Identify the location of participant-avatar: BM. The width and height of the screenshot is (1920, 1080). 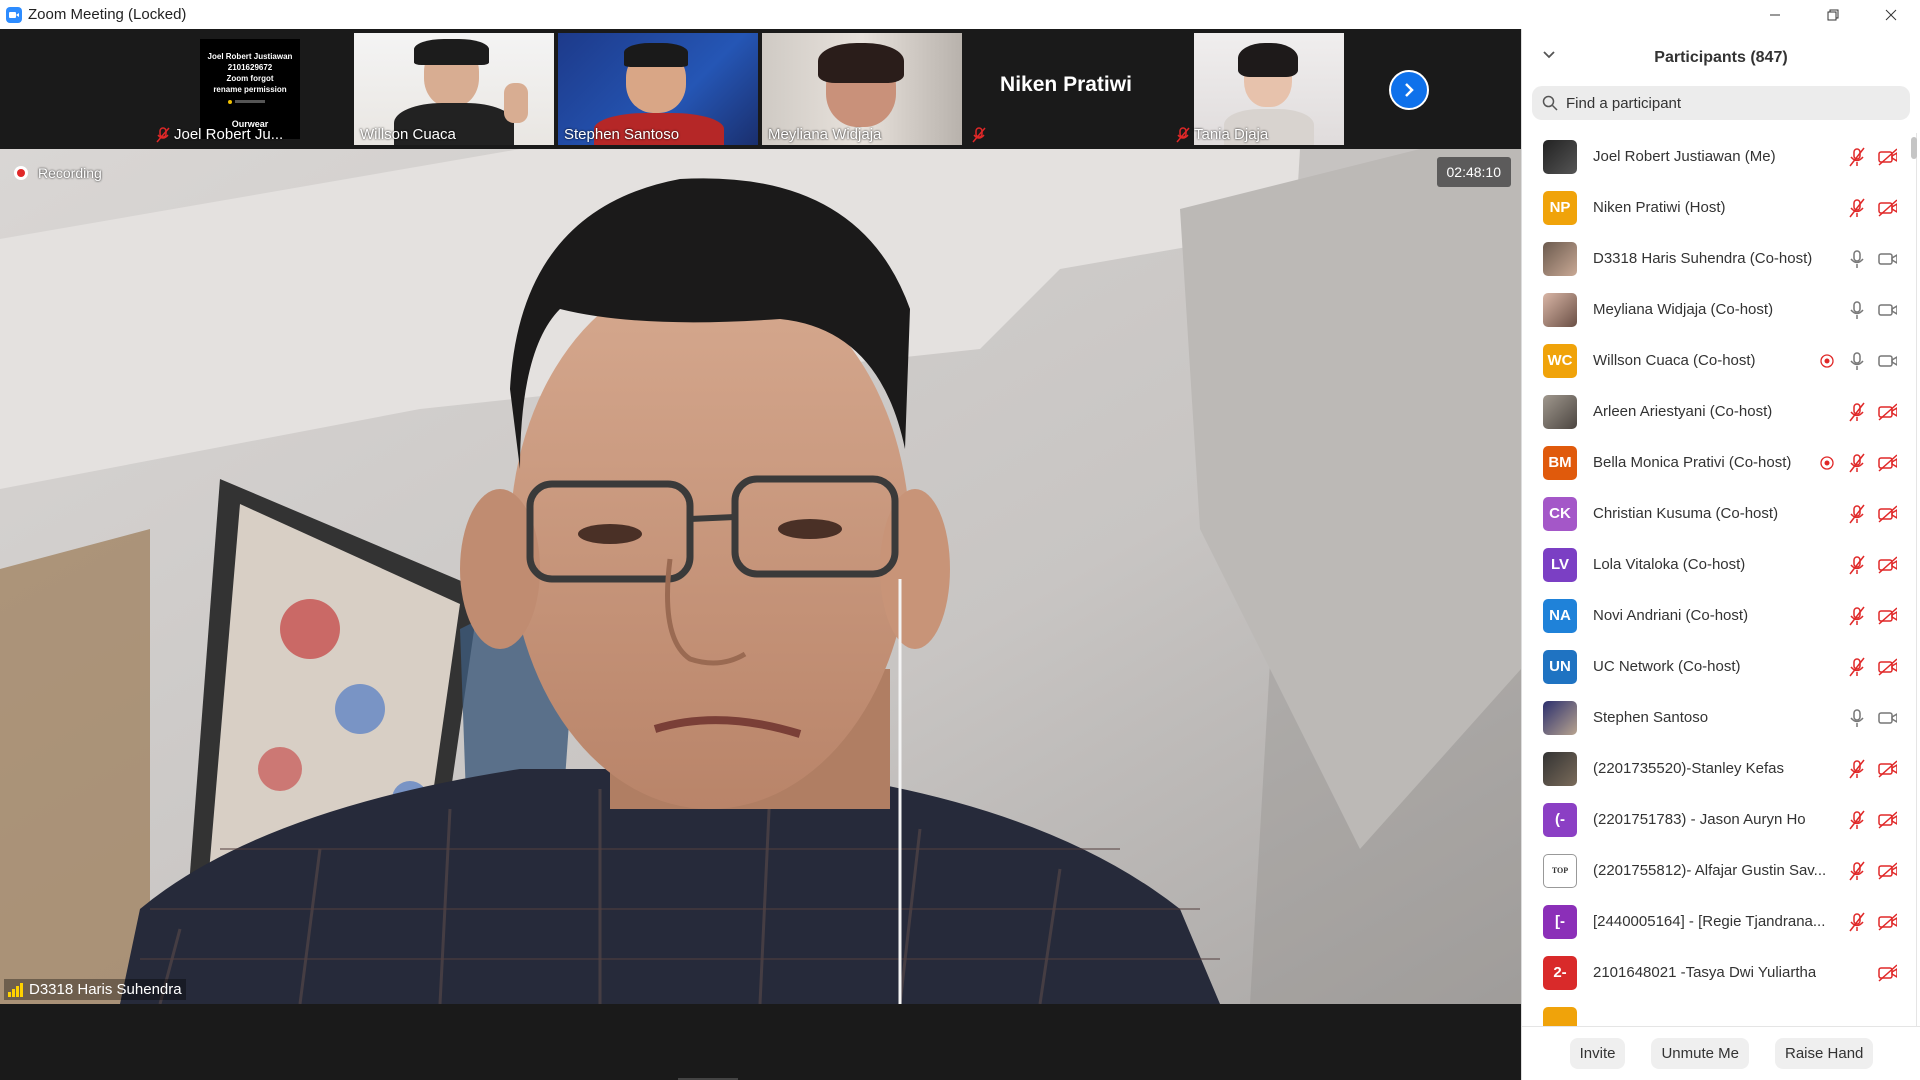
(1560, 462).